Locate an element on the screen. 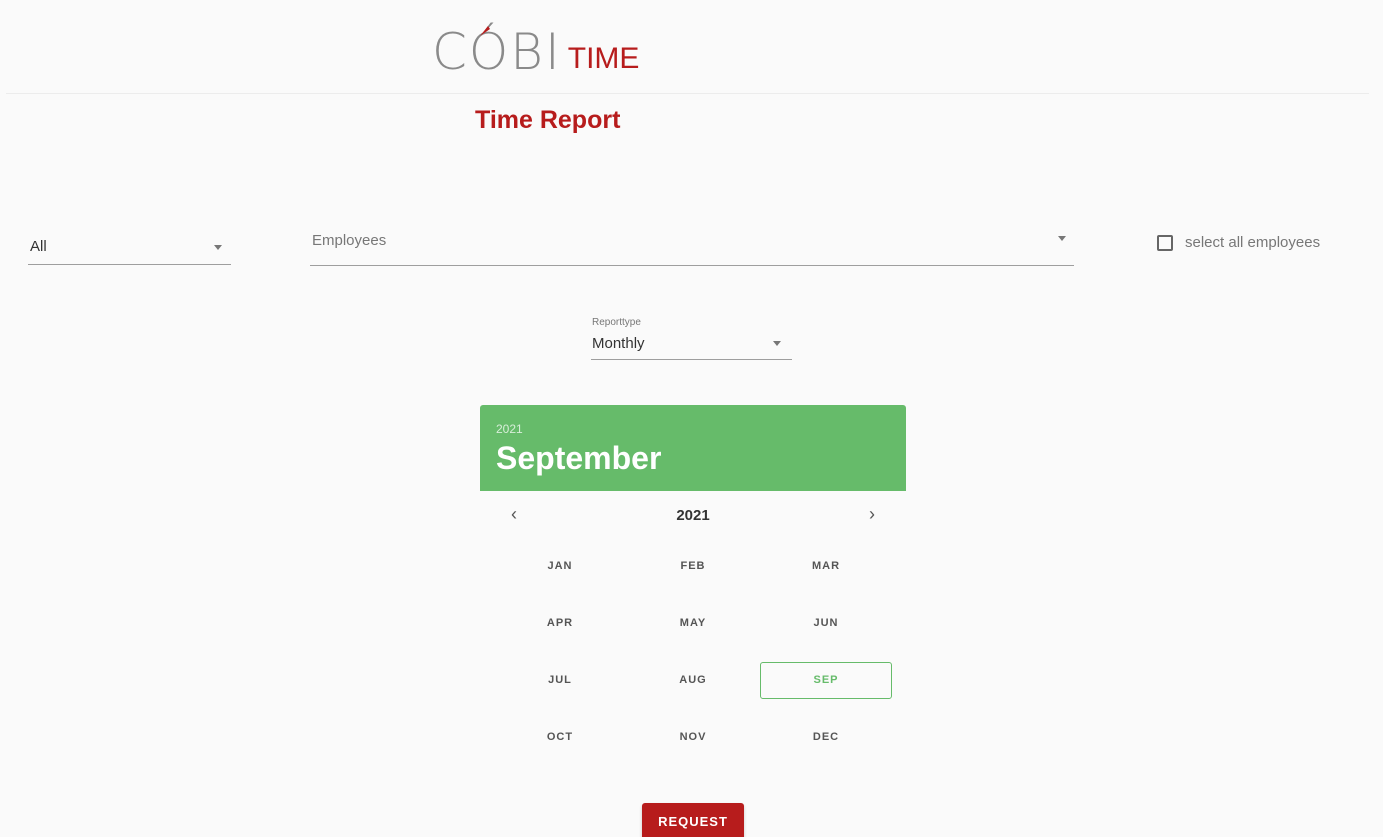  month-jan: JAN is located at coordinates (560, 566).